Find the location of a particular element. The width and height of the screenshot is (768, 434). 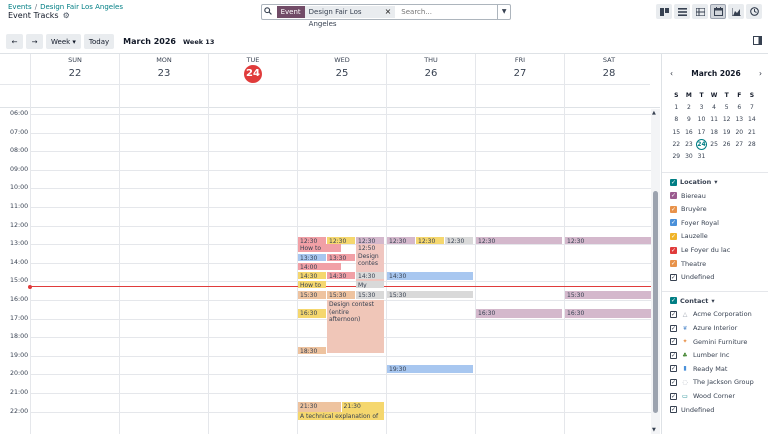

filter-item: ✓ Lauzelle is located at coordinates (689, 236).